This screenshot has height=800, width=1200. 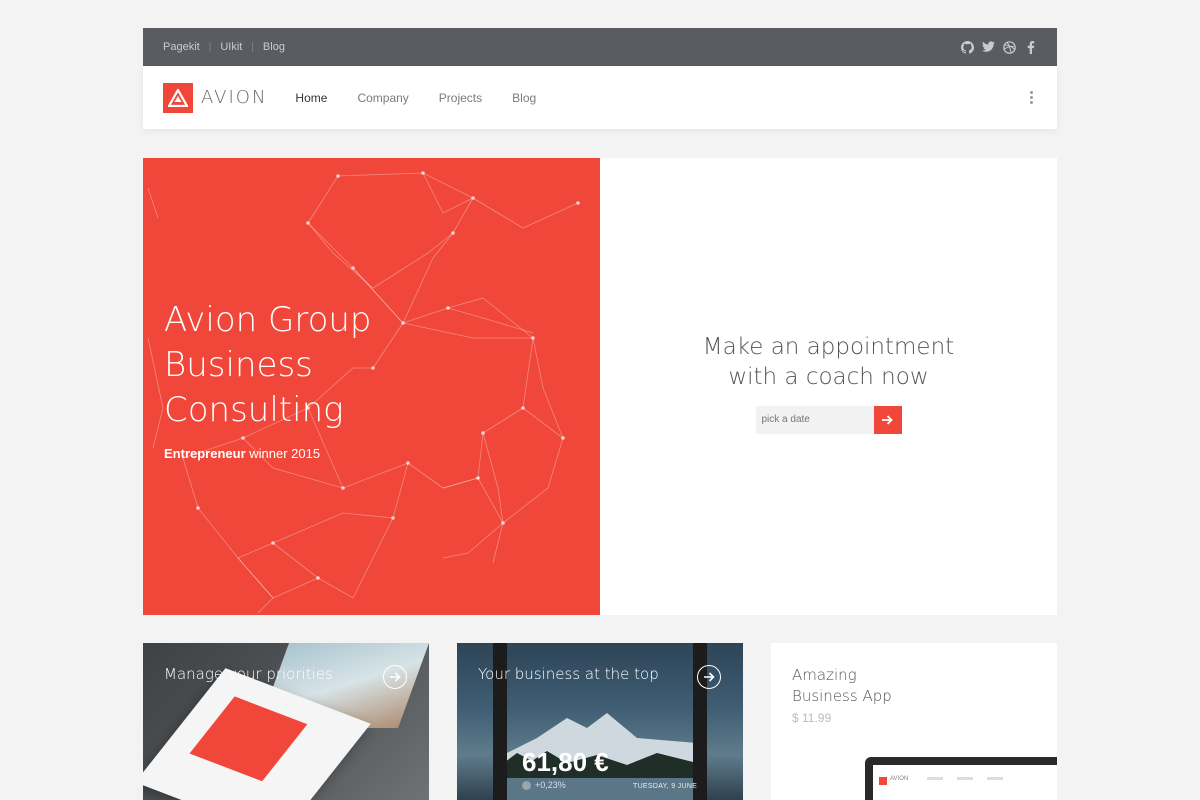 What do you see at coordinates (181, 47) in the screenshot?
I see `top-link-pagekit: Pagekit` at bounding box center [181, 47].